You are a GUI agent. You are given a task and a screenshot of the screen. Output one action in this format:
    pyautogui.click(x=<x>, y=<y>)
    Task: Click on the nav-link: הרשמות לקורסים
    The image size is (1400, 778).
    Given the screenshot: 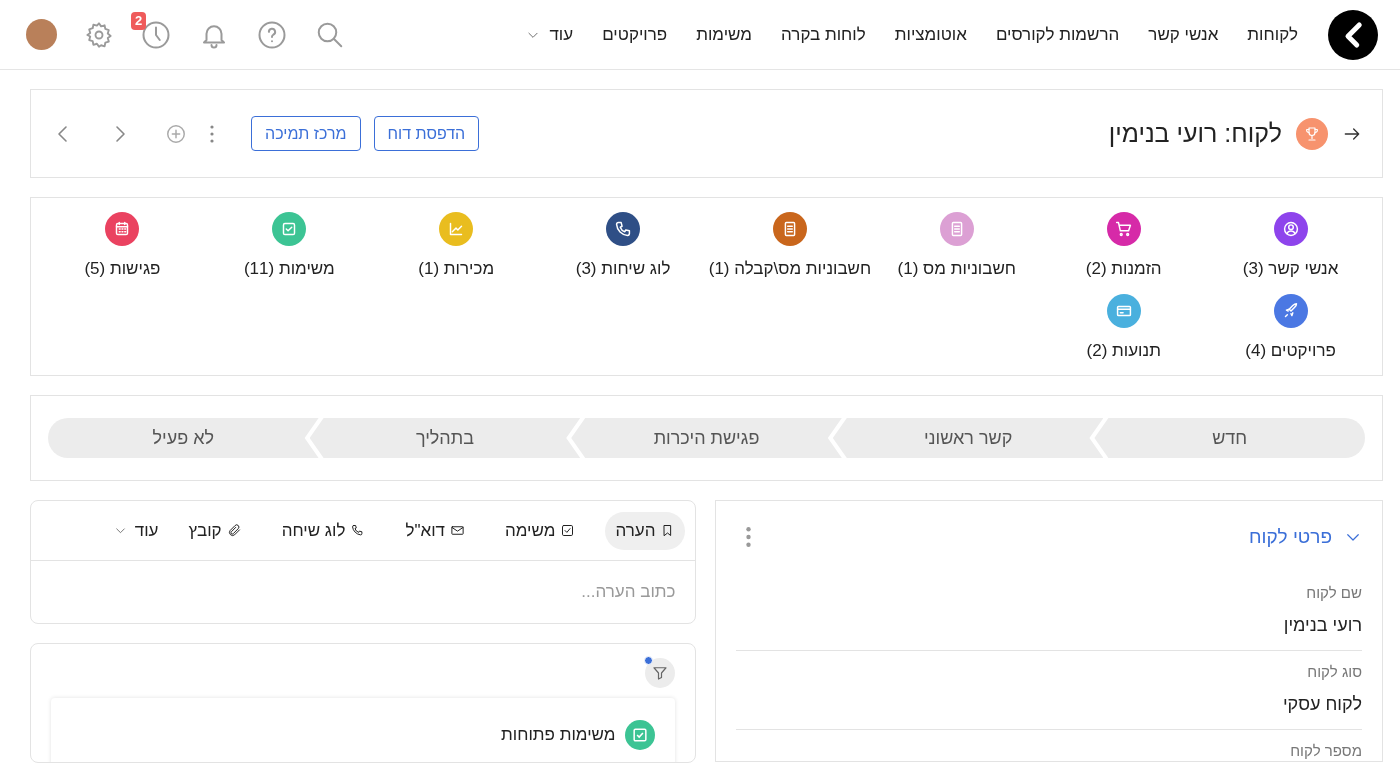 What is the action you would take?
    pyautogui.click(x=1057, y=34)
    